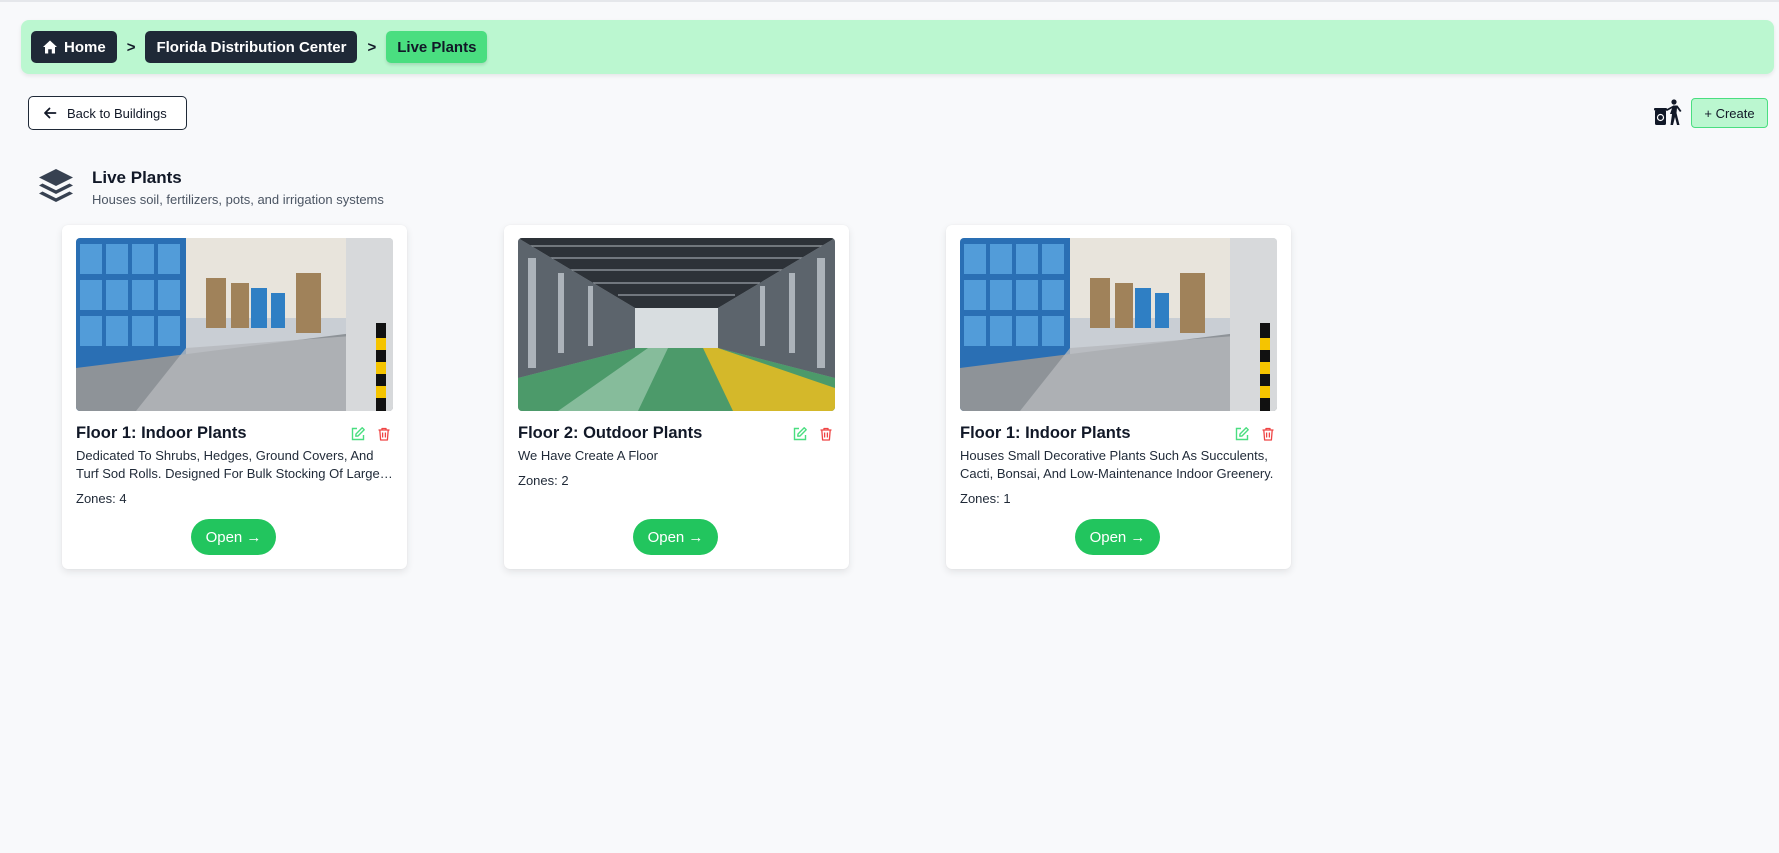 The width and height of the screenshot is (1779, 853). I want to click on back-button-label: Back to Buildings, so click(117, 113).